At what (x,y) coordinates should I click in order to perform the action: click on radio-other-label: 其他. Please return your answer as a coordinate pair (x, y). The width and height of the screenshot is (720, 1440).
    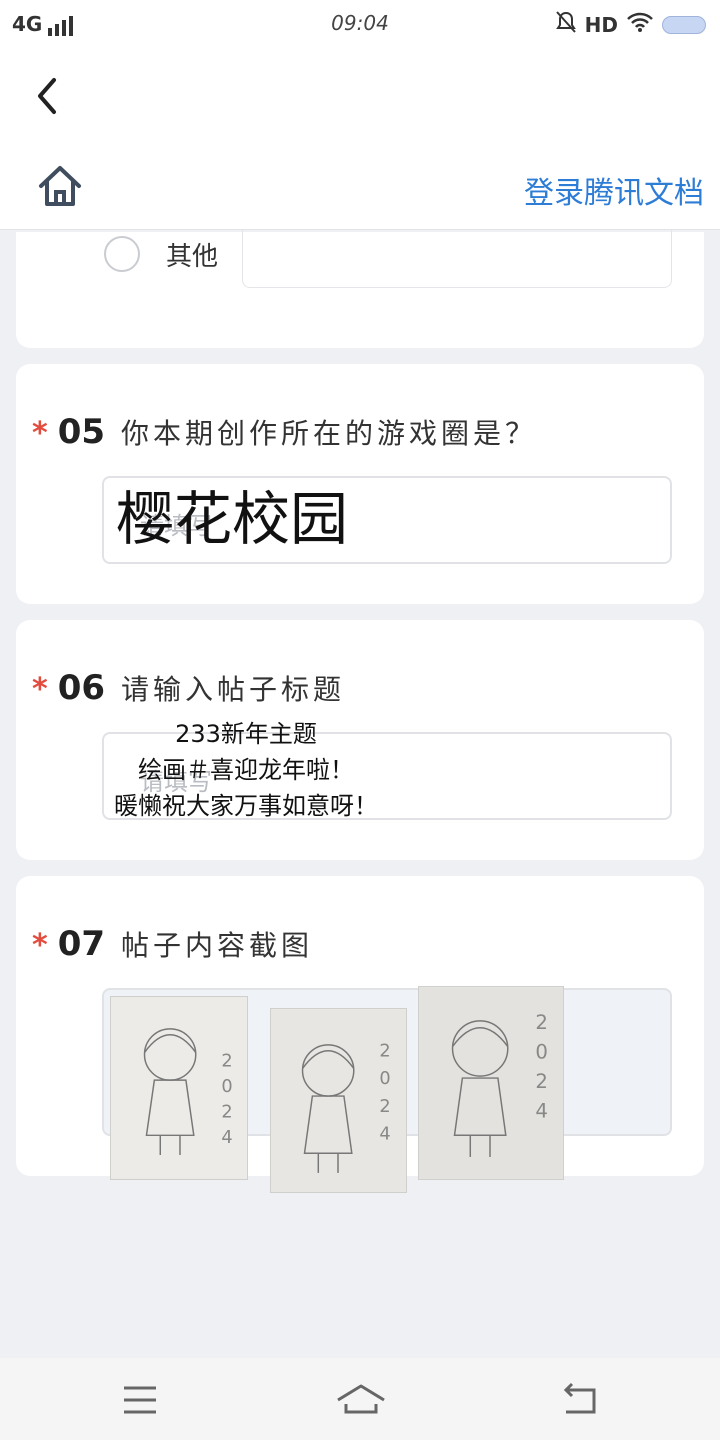
    Looking at the image, I should click on (192, 257).